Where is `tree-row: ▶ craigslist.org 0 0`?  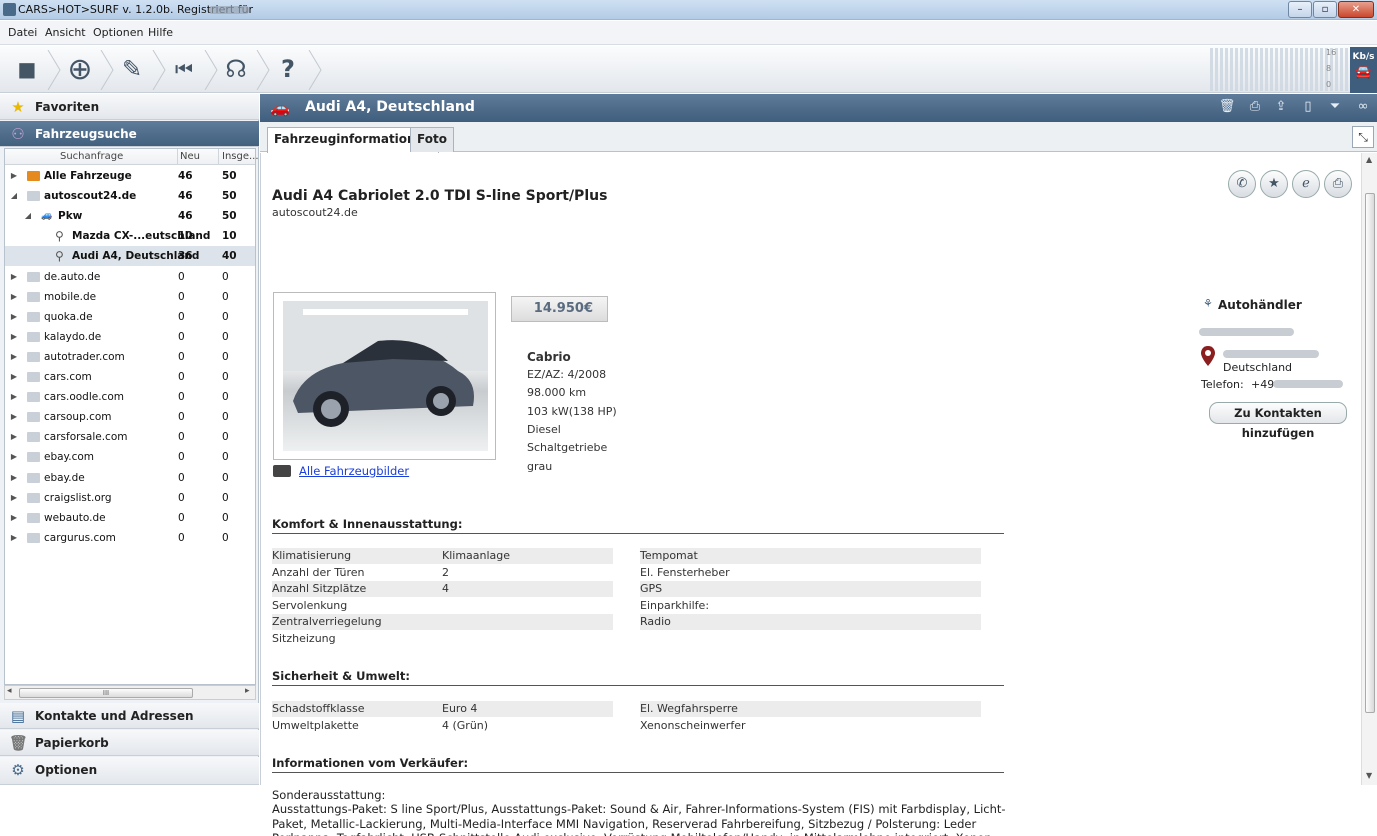 tree-row: ▶ craigslist.org 0 0 is located at coordinates (130, 498).